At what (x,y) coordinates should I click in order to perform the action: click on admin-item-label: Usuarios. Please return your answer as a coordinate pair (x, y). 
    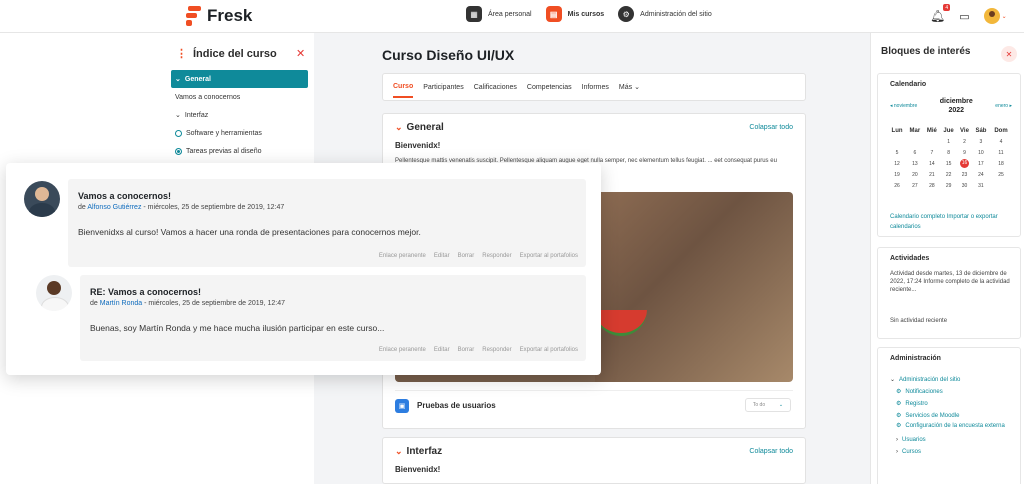
    Looking at the image, I should click on (914, 440).